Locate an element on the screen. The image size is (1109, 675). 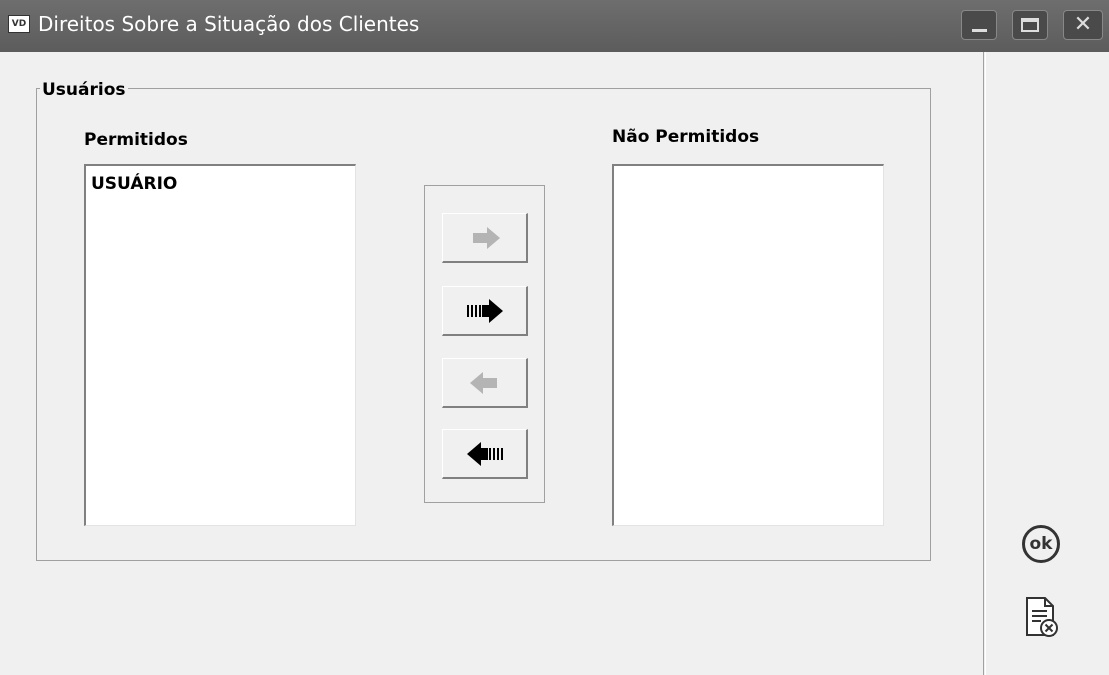
list-item: USUÁRIO is located at coordinates (220, 180).